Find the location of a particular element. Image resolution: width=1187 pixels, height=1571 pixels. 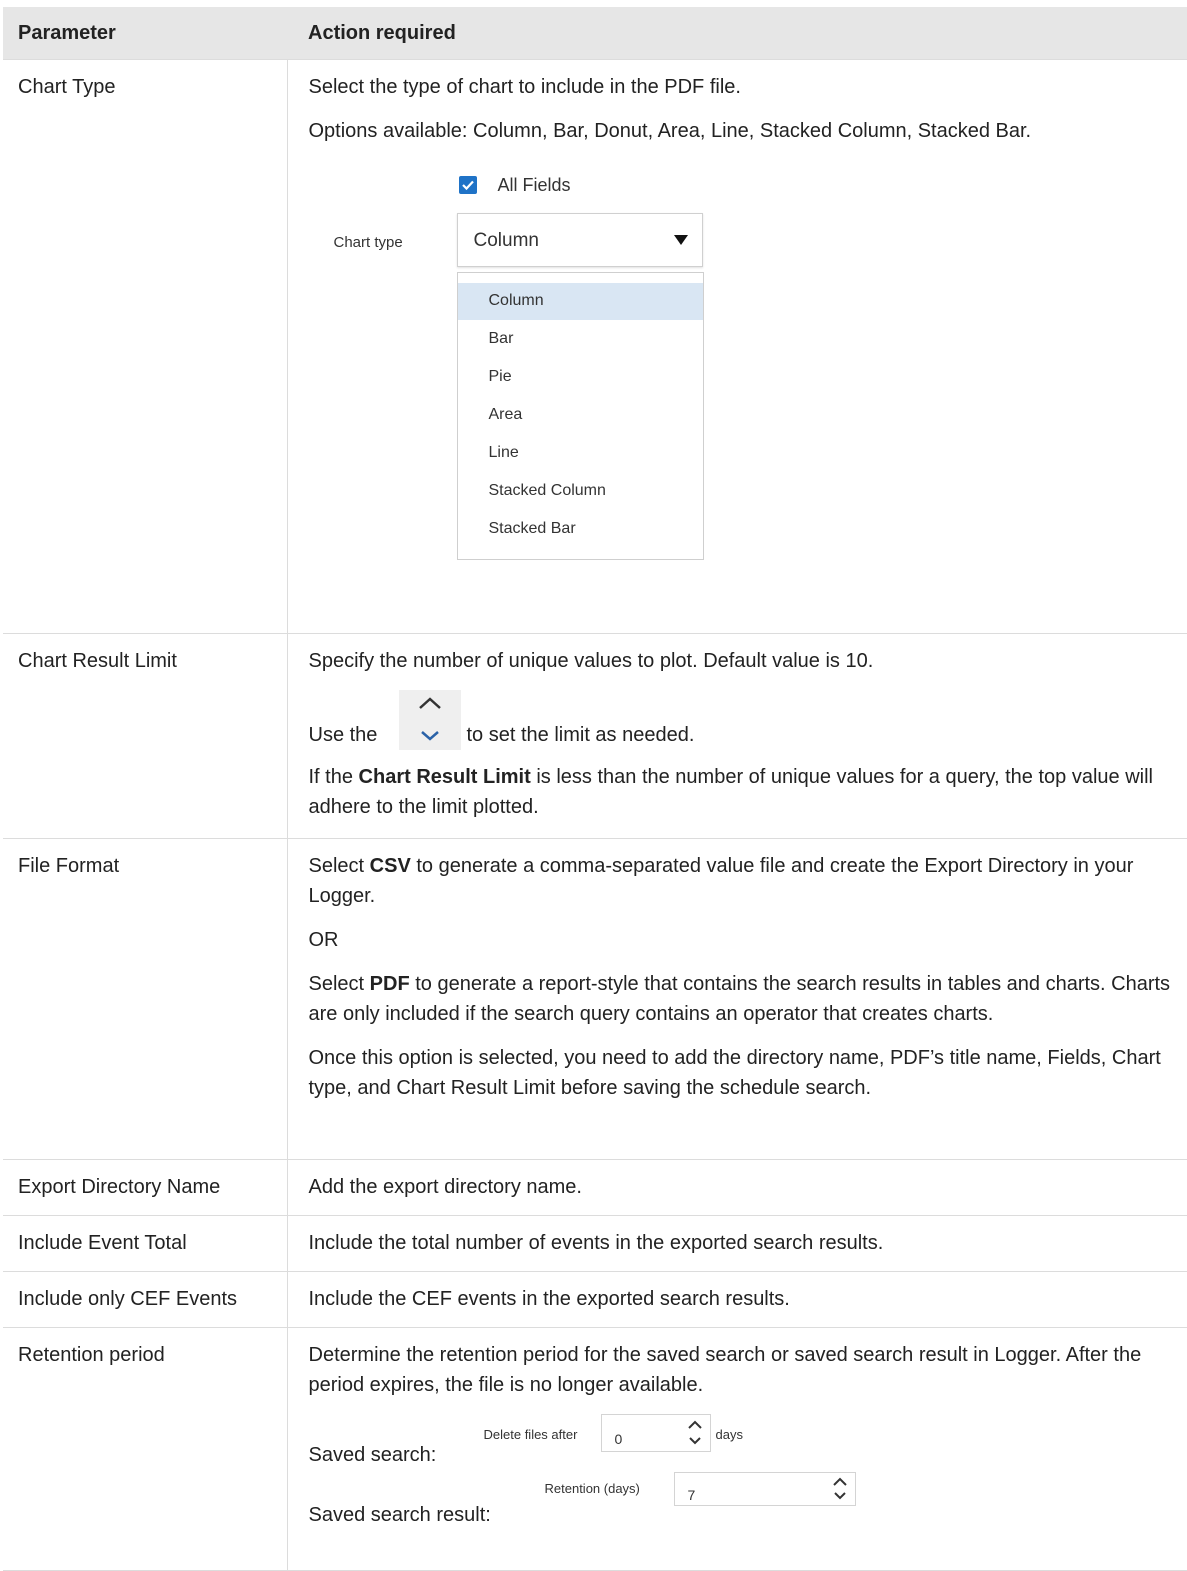

param-chart-type: Chart Type is located at coordinates (145, 346).